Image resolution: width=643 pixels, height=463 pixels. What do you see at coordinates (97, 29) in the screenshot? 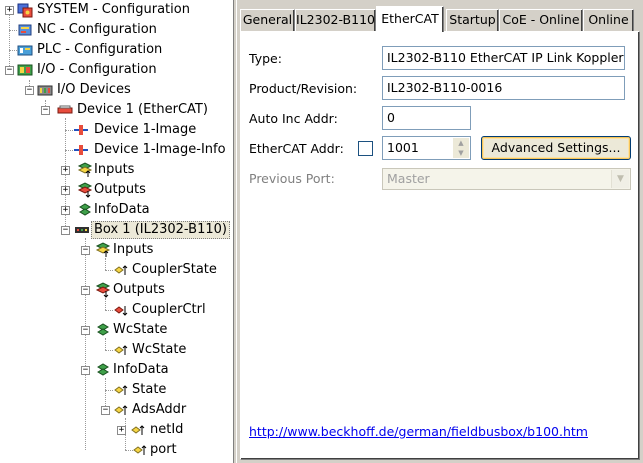
I see `tree-item-label: NC - Configuration` at bounding box center [97, 29].